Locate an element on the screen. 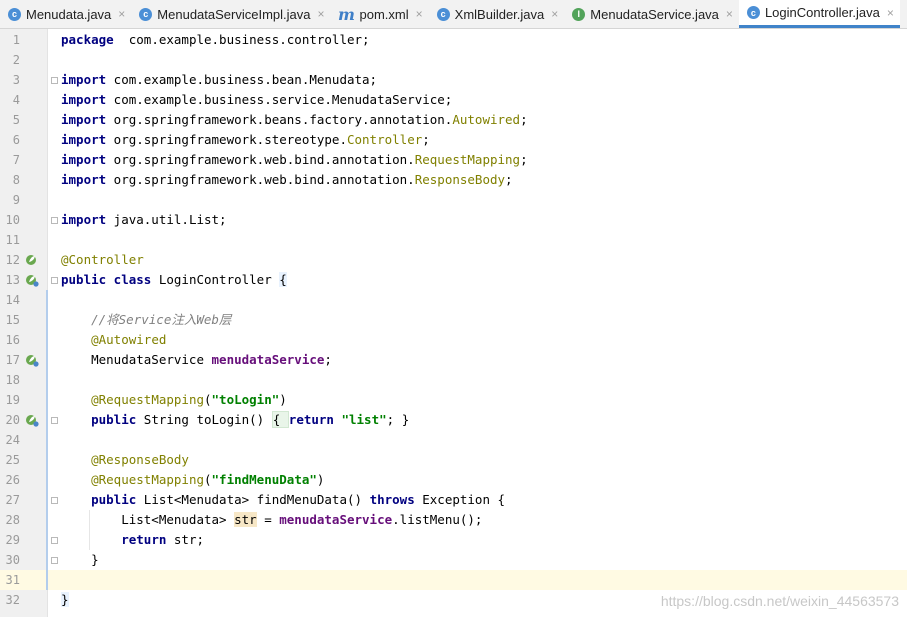  code-line: 17 MenudataService menudataService; is located at coordinates (453, 360).